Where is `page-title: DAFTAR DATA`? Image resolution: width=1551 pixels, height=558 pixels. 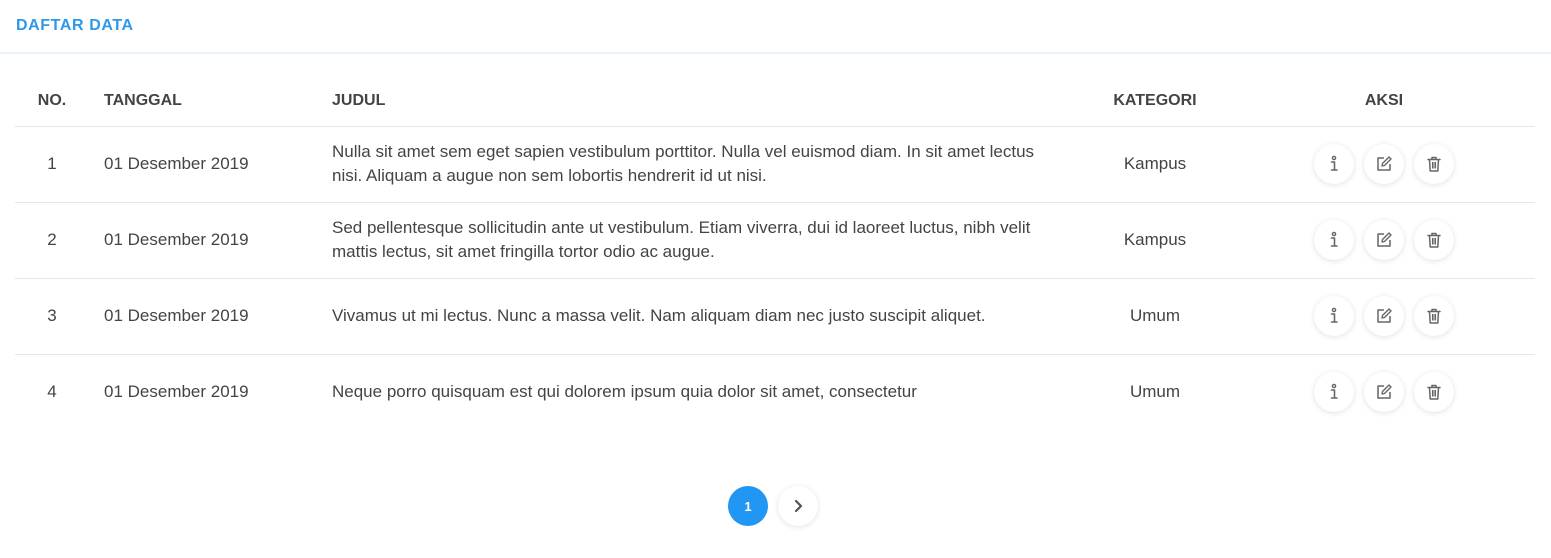
page-title: DAFTAR DATA is located at coordinates (75, 25).